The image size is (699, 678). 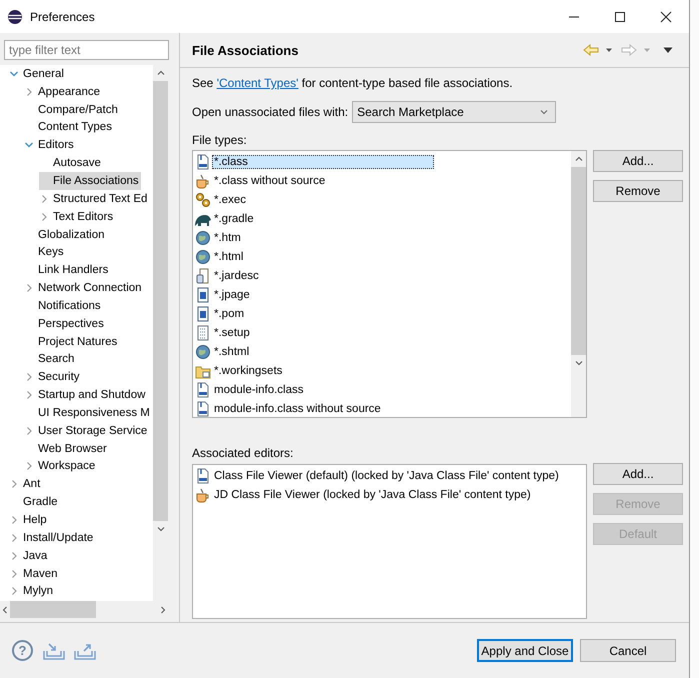 I want to click on forward-arrow-icon, so click(x=629, y=50).